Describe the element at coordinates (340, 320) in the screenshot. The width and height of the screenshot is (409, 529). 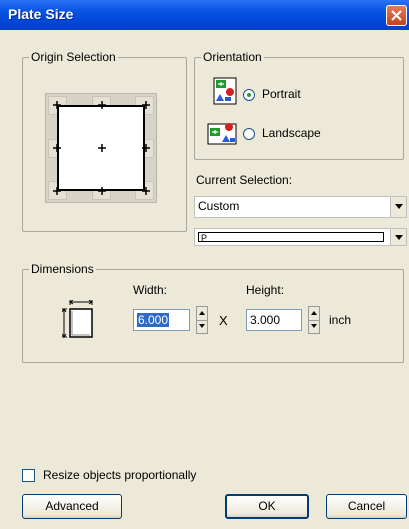
I see `unit-label: inch` at that location.